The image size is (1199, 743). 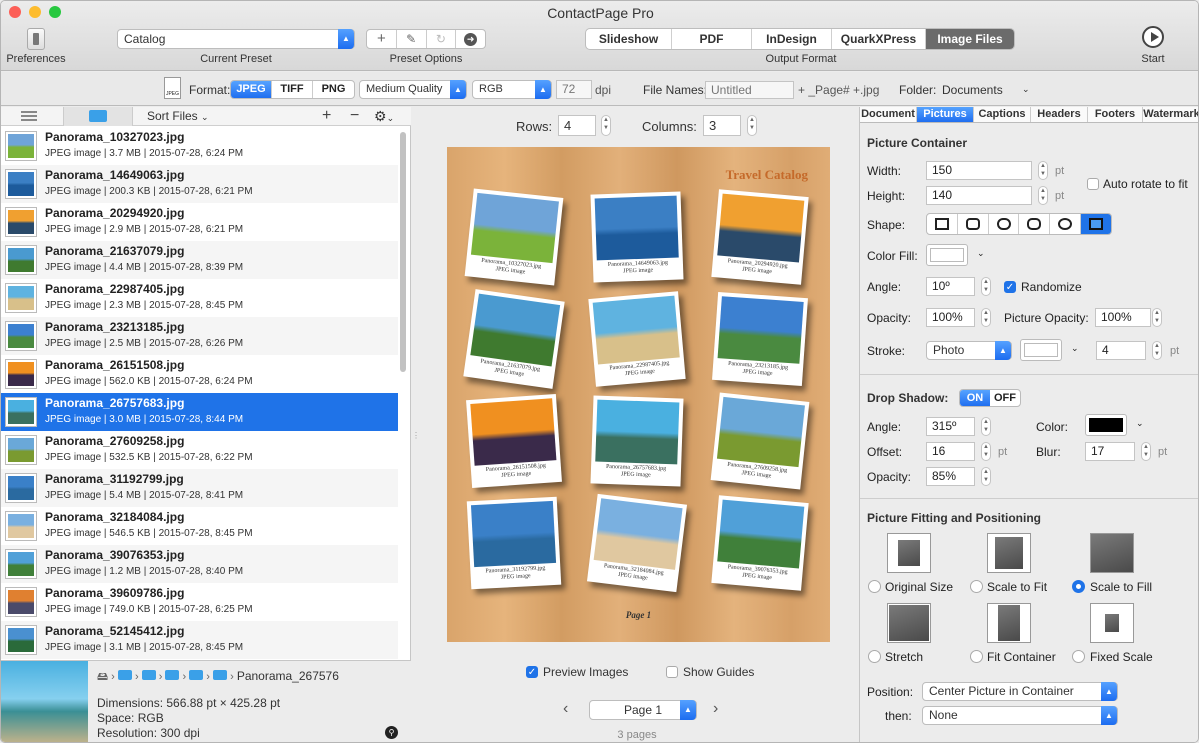 What do you see at coordinates (514, 543) in the screenshot?
I see `catalog-photo: Panorama_31192799.jpg JPEG image` at bounding box center [514, 543].